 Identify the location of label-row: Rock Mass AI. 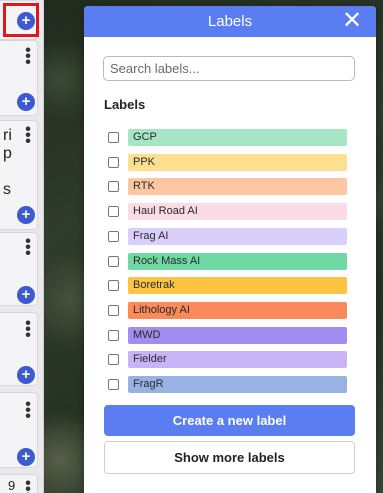
(228, 261).